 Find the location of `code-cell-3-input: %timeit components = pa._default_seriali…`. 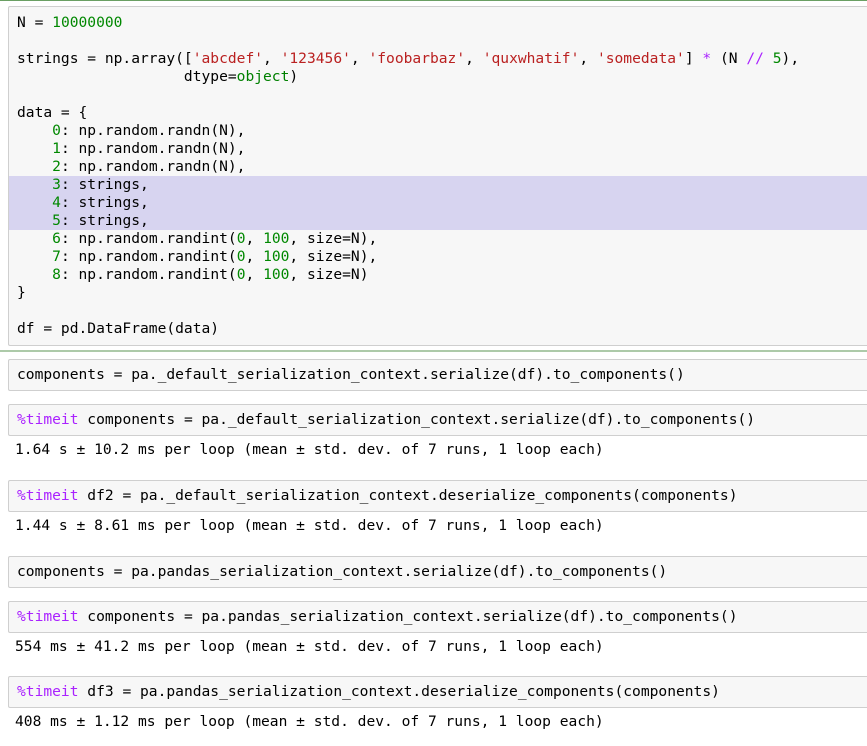

code-cell-3-input: %timeit components = pa._default_seriali… is located at coordinates (437, 420).